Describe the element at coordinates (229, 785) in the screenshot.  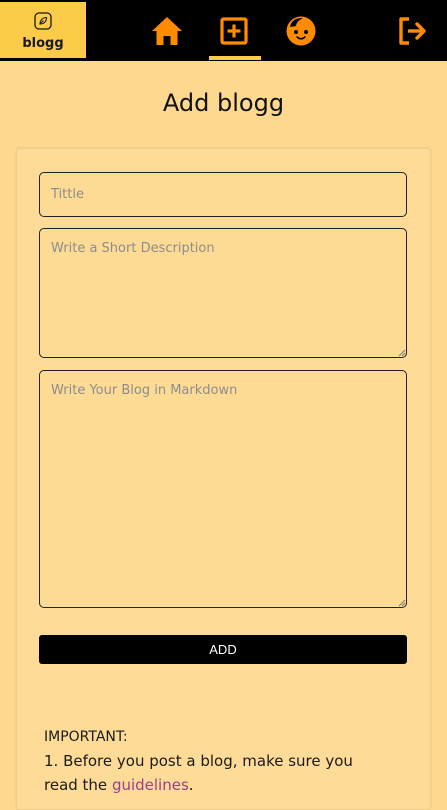
I see `notice-line-2: read the guidelines.` at that location.